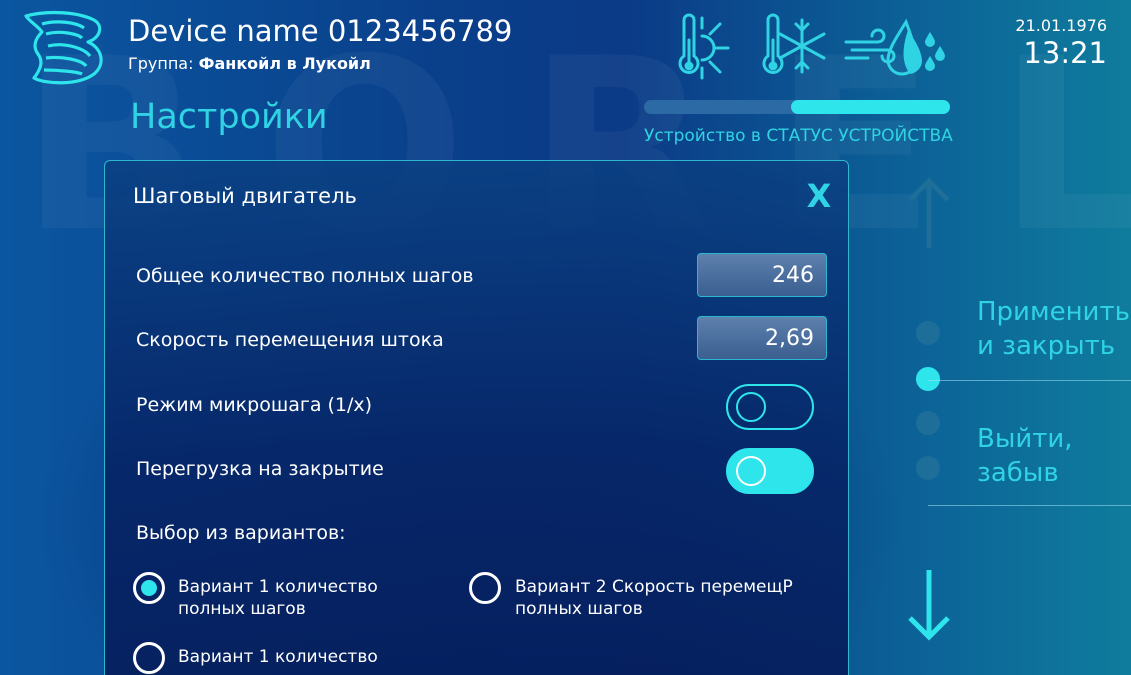 Image resolution: width=1131 pixels, height=675 pixels. Describe the element at coordinates (798, 136) in the screenshot. I see `device-status-text: Устройство в СТАТУС УСТРОЙСТВА` at that location.